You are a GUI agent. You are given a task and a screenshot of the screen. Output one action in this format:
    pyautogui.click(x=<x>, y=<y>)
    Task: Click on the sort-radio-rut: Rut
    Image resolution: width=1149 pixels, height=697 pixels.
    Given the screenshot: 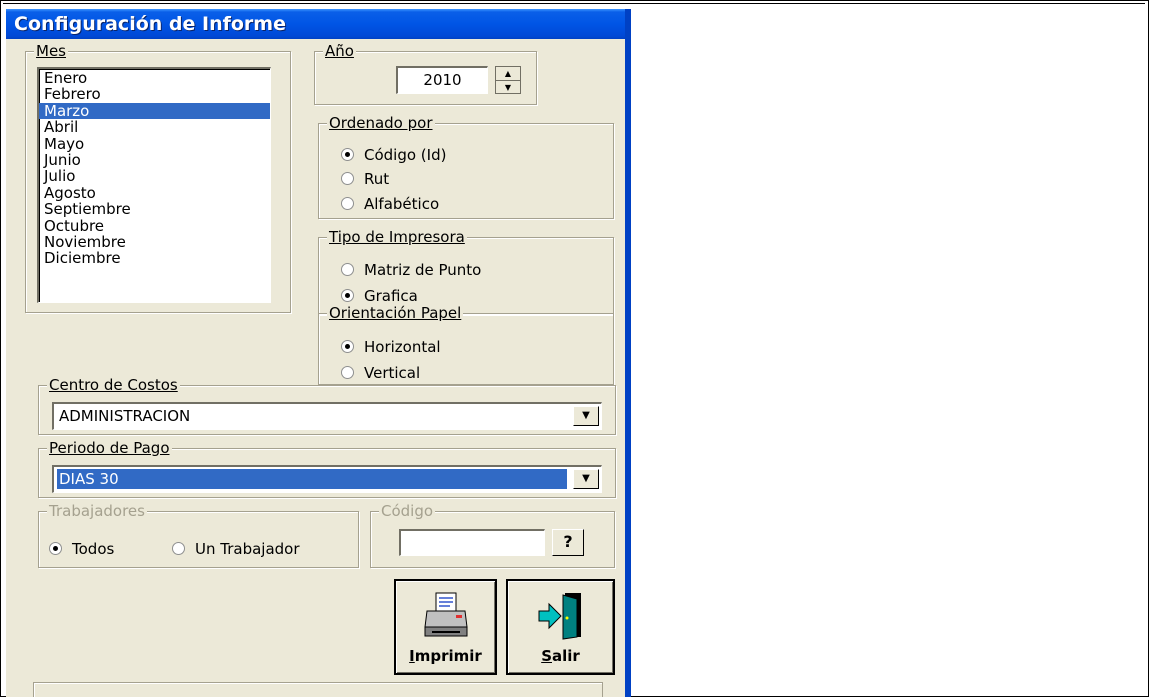 What is the action you would take?
    pyautogui.click(x=365, y=179)
    